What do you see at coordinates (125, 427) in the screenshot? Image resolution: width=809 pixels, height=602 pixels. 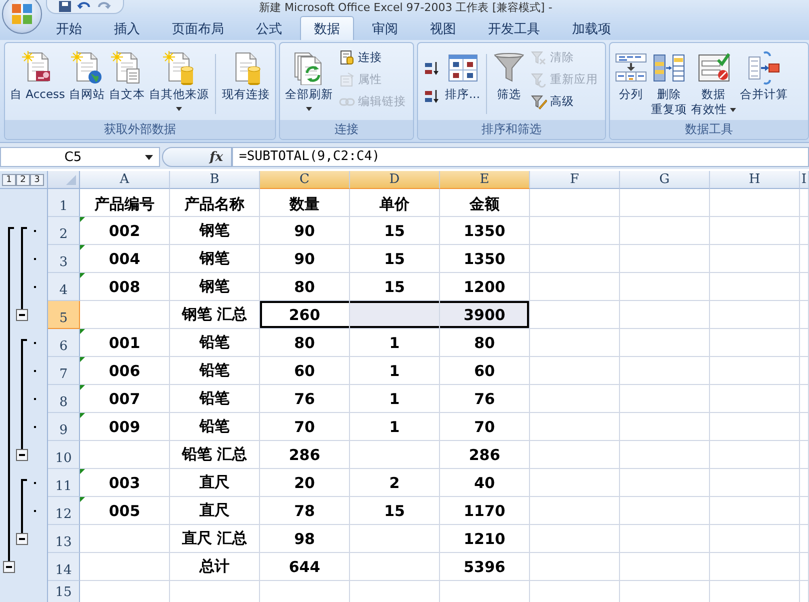 I see `table-cell: 009` at bounding box center [125, 427].